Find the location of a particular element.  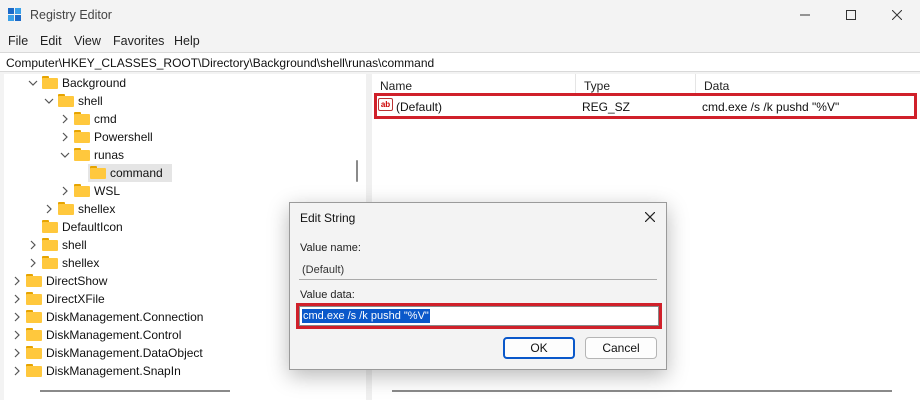

value-name-label: Value name: is located at coordinates (330, 248).